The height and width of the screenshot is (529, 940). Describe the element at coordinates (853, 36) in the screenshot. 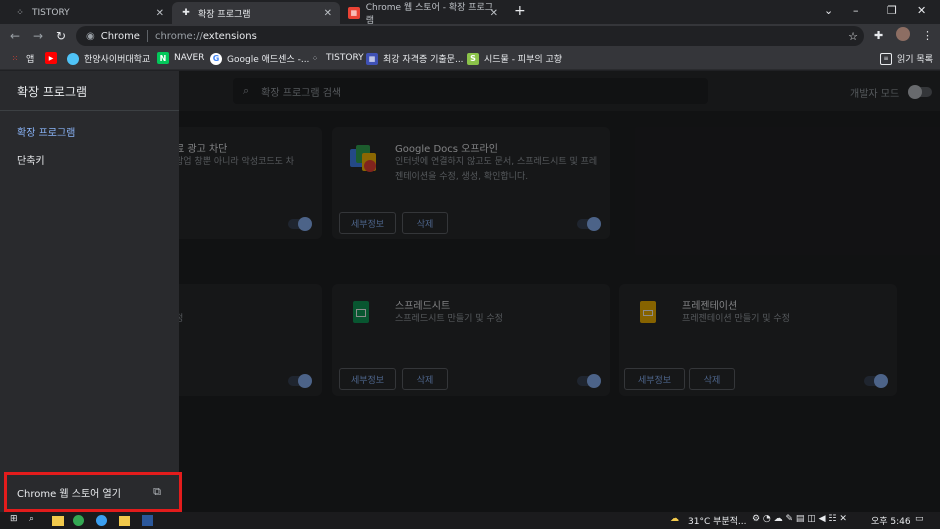

I see `bookmark-star-icon: ☆` at that location.